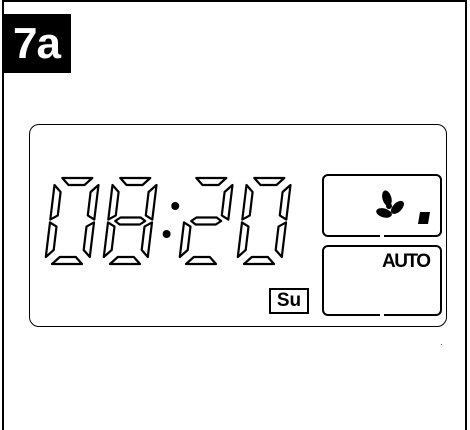 Image resolution: width=470 pixels, height=430 pixels. Describe the element at coordinates (382, 315) in the screenshot. I see `mode-box-gap` at that location.